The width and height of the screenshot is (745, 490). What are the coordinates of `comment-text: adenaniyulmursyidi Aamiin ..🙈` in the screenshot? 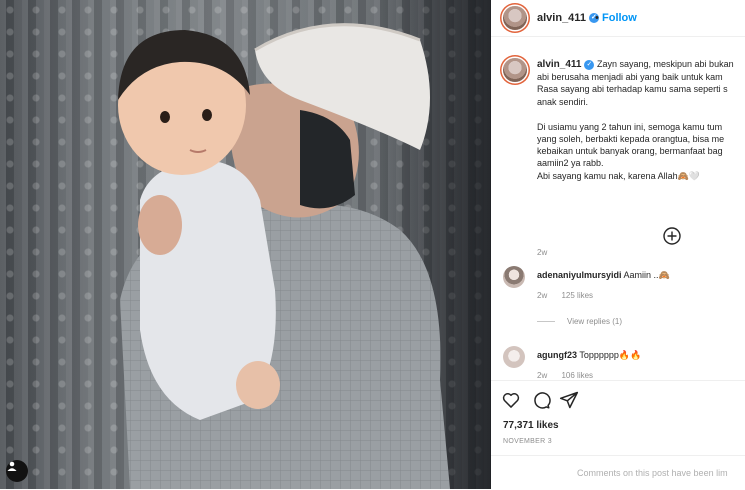 It's located at (603, 275).